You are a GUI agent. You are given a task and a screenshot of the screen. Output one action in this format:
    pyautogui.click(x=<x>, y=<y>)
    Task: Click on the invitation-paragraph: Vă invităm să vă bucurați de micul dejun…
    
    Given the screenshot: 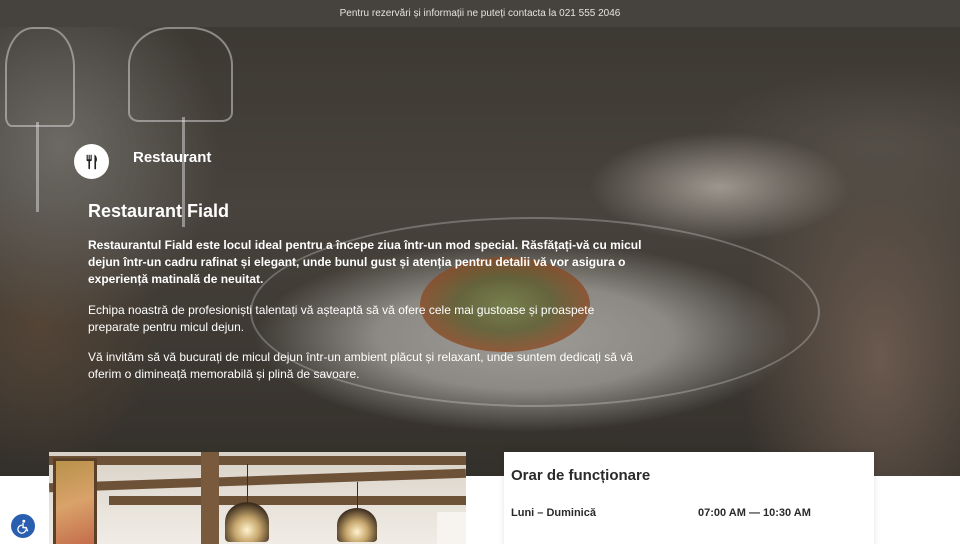 What is the action you would take?
    pyautogui.click(x=360, y=365)
    